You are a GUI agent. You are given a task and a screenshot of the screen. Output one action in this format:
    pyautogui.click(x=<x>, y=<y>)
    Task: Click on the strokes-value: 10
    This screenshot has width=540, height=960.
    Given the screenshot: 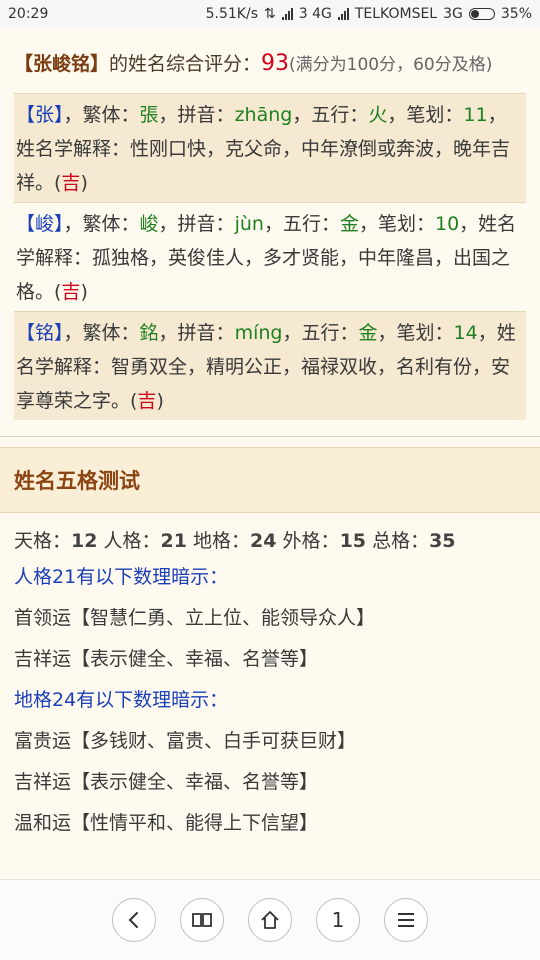 What is the action you would take?
    pyautogui.click(x=447, y=224)
    